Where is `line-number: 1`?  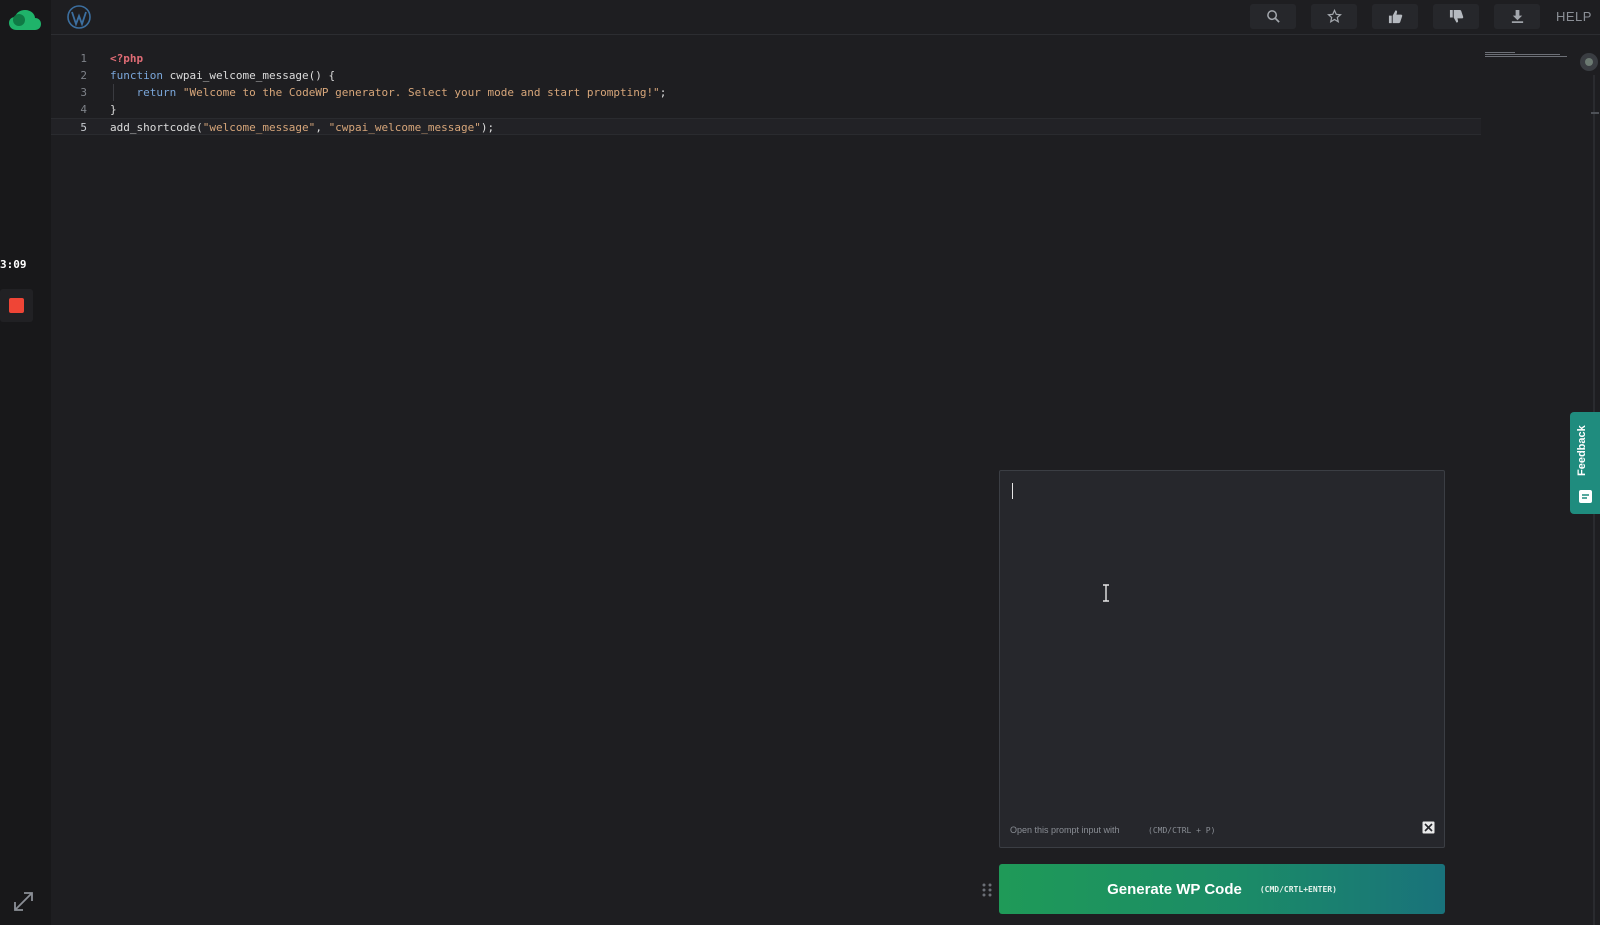
line-number: 1 is located at coordinates (83, 58).